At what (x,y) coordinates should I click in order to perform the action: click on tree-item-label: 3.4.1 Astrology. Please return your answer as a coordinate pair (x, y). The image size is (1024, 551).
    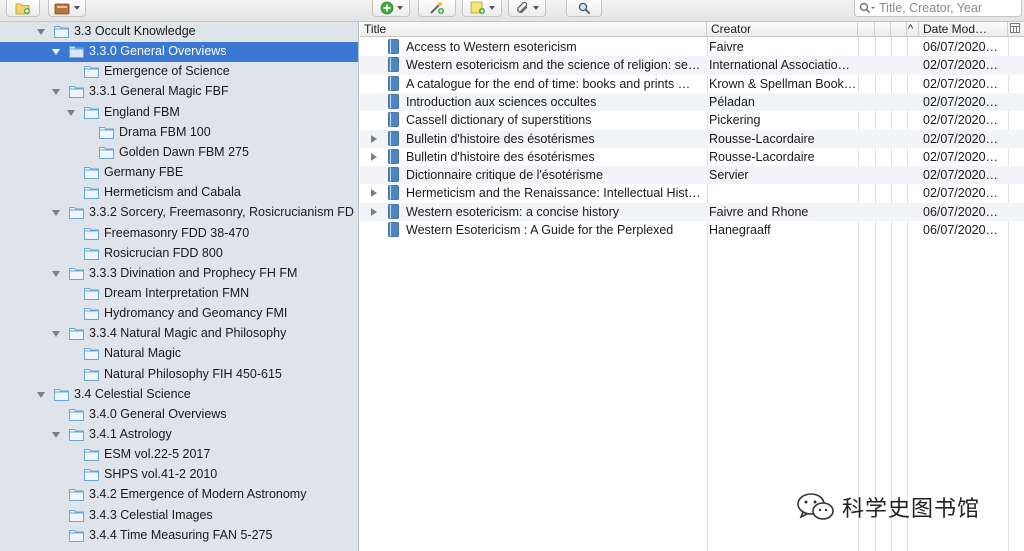
    Looking at the image, I should click on (130, 434).